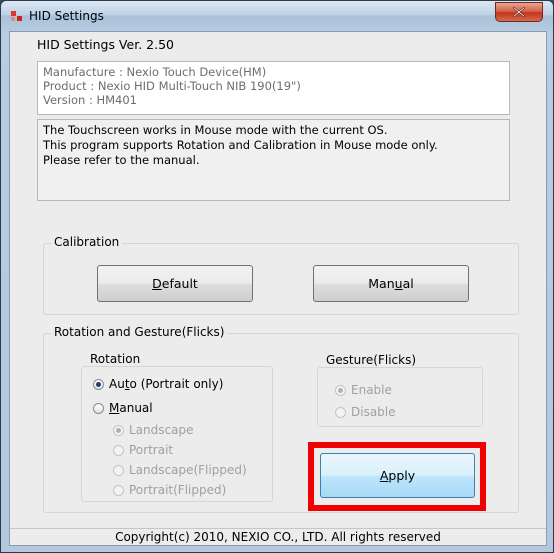 The width and height of the screenshot is (554, 553). Describe the element at coordinates (121, 160) in the screenshot. I see `notice-line-3: Please refer to the manual.` at that location.